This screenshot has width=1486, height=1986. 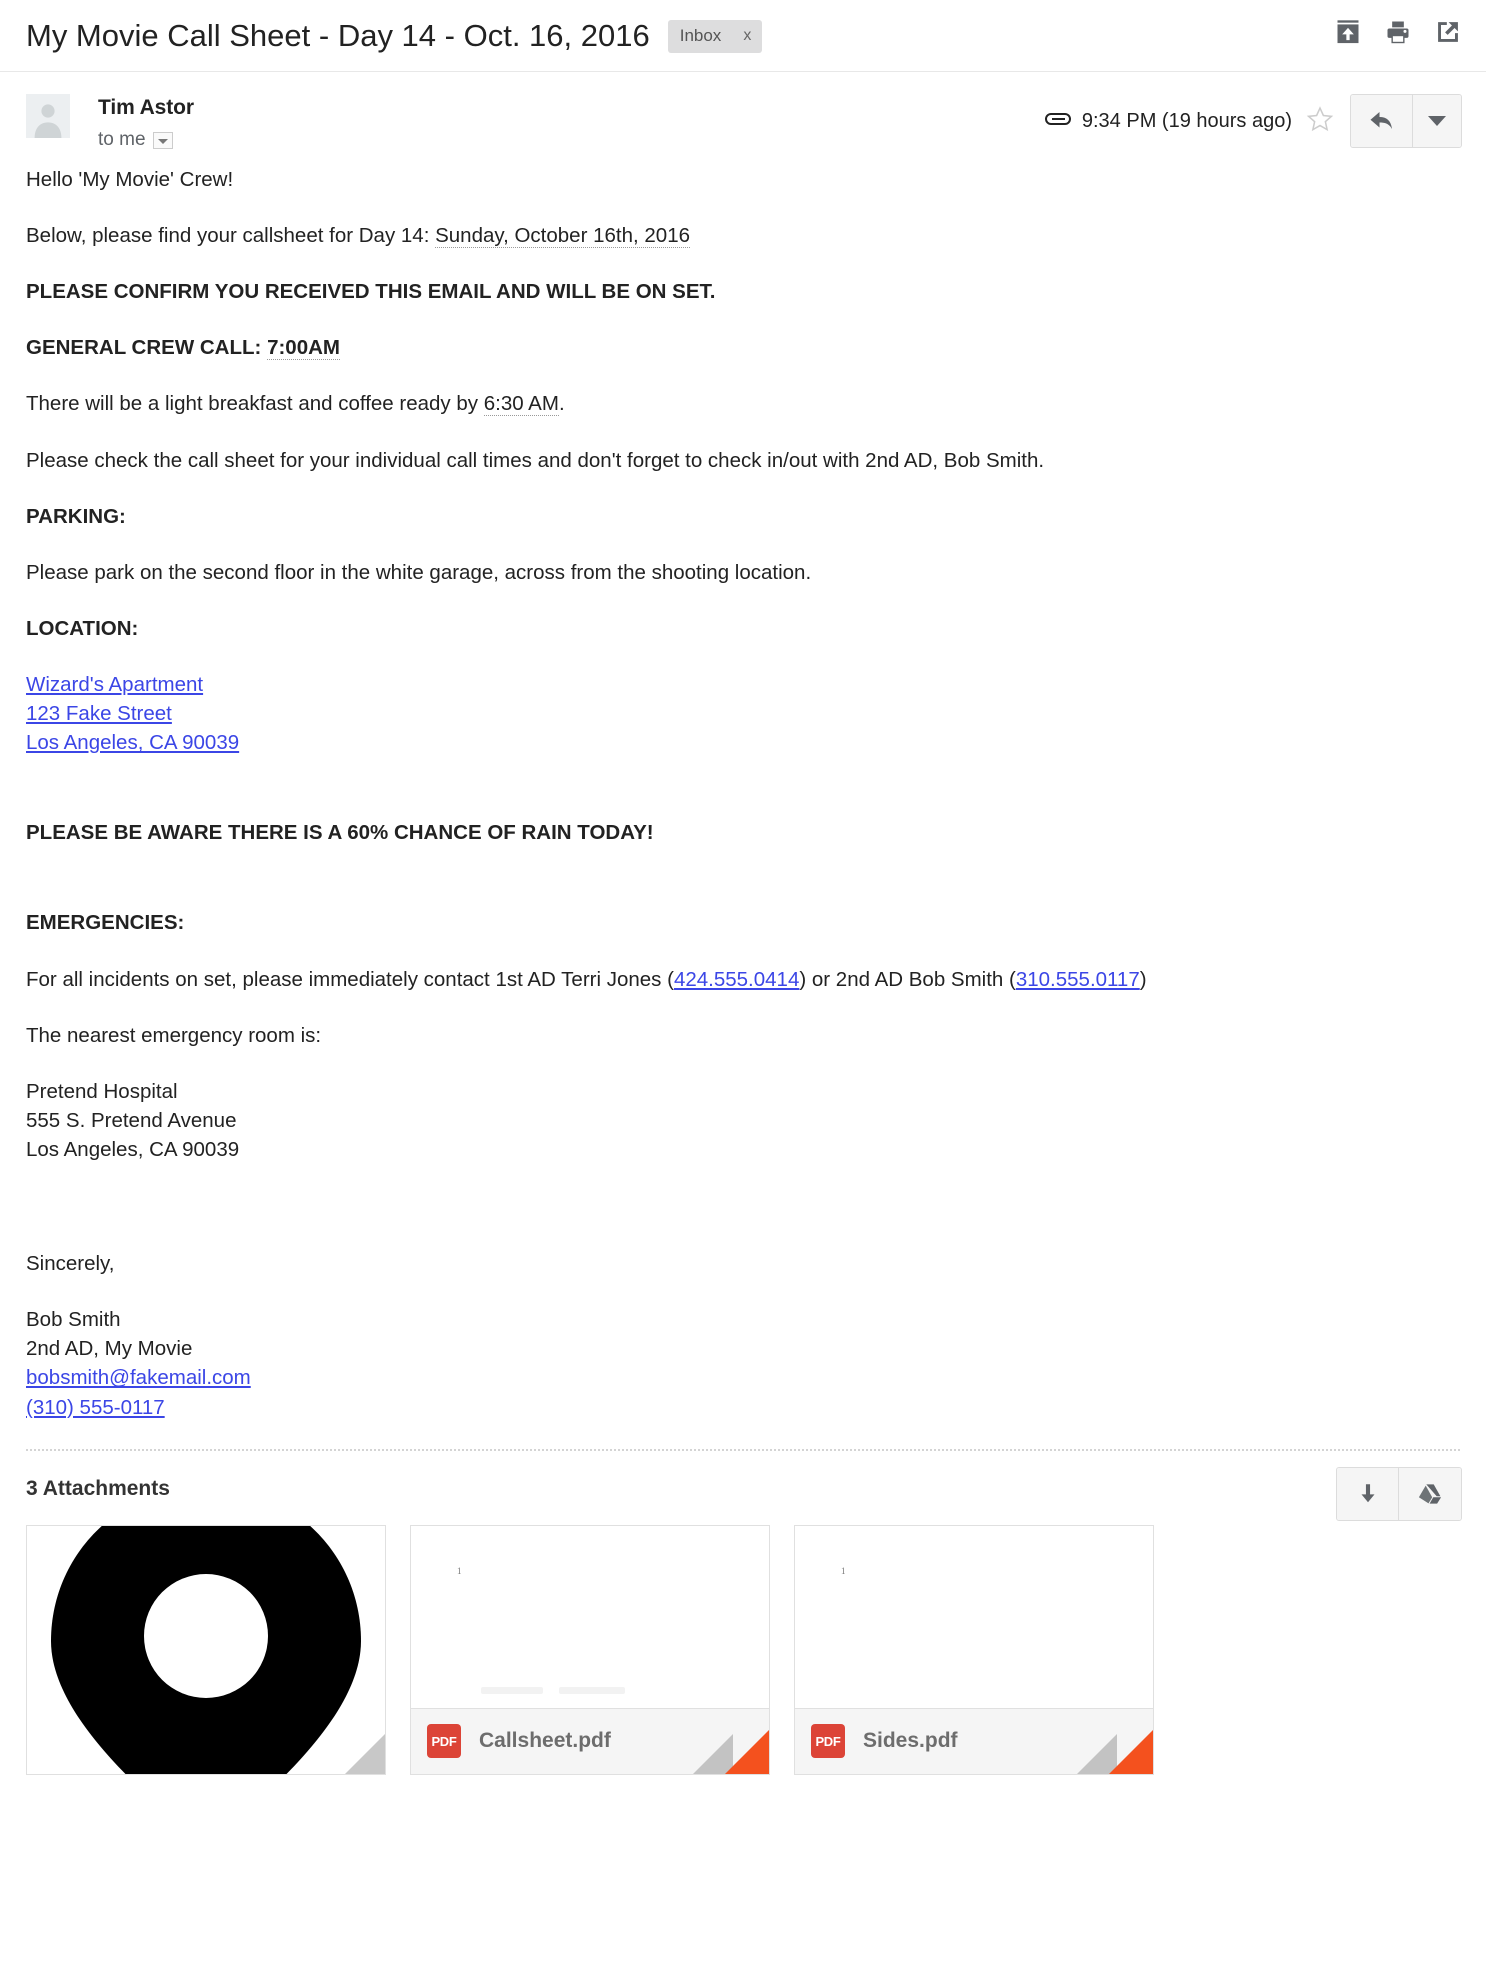 I want to click on detected-date: Sunday, October 16th, 2016, so click(x=563, y=236).